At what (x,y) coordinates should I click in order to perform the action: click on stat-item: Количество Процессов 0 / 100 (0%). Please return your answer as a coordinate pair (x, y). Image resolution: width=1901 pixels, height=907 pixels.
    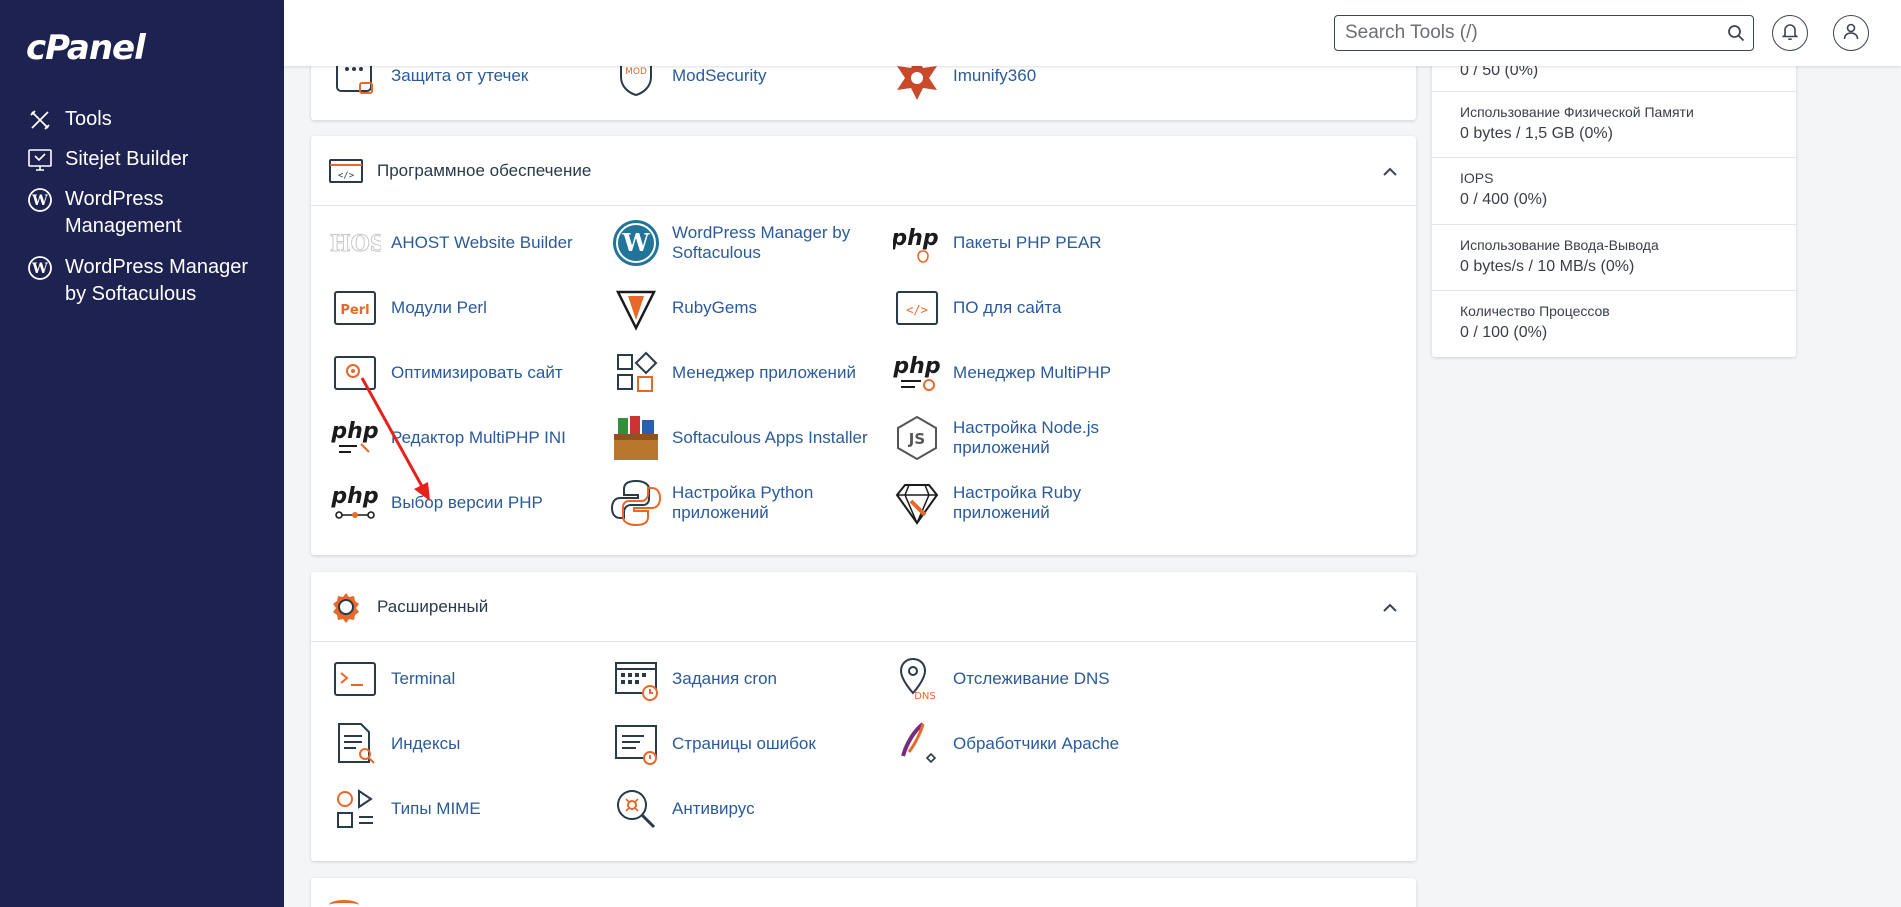
    Looking at the image, I should click on (1614, 324).